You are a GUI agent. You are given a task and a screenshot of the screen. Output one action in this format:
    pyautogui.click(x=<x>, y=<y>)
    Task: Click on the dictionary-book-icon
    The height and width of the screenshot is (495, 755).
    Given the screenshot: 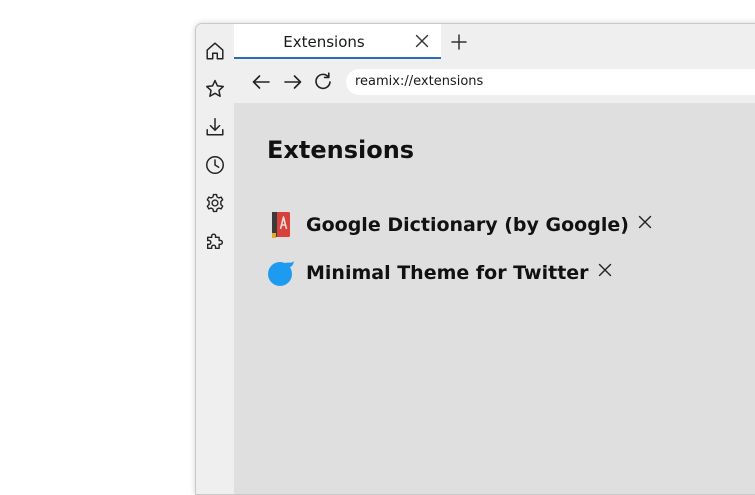 What is the action you would take?
    pyautogui.click(x=281, y=225)
    